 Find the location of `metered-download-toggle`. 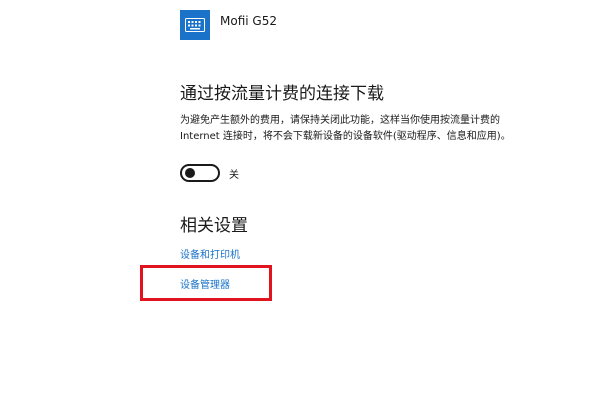

metered-download-toggle is located at coordinates (200, 173).